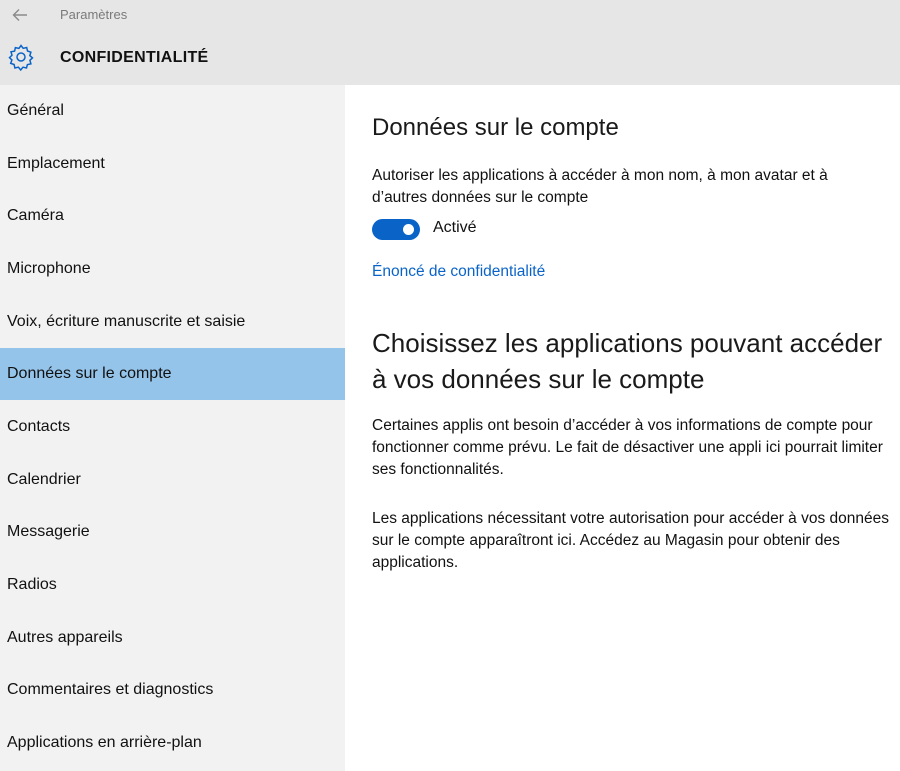 The image size is (900, 771). Describe the element at coordinates (94, 14) in the screenshot. I see `app-title: Paramètres` at that location.